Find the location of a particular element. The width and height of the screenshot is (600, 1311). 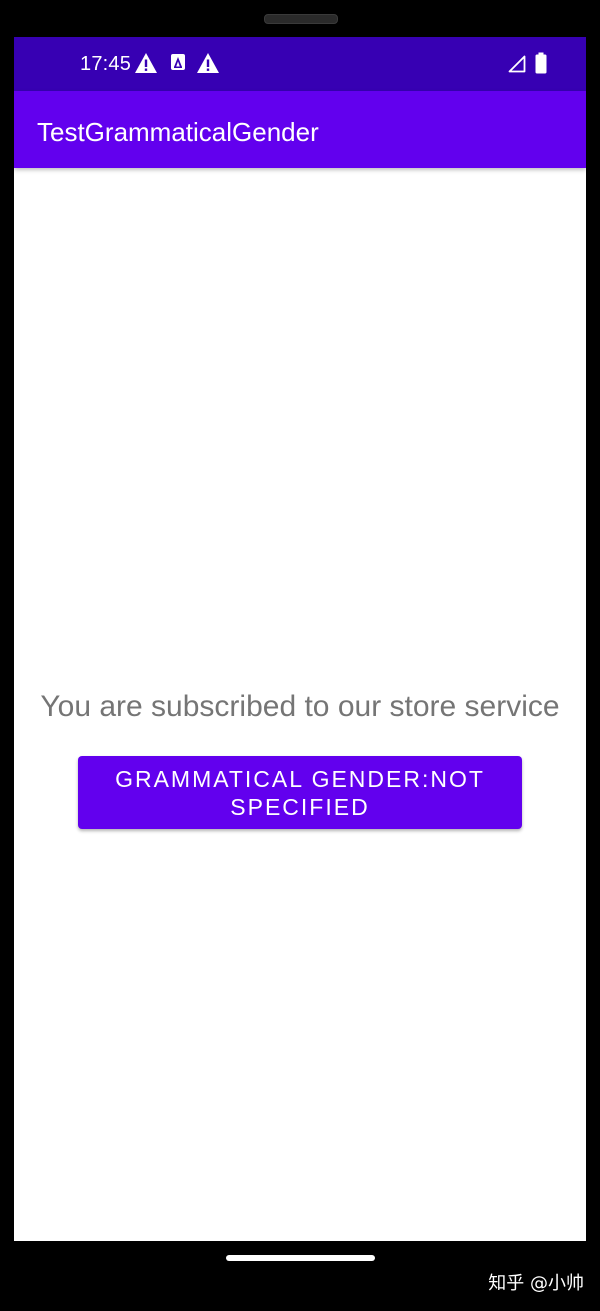

battery-icon is located at coordinates (541, 63).